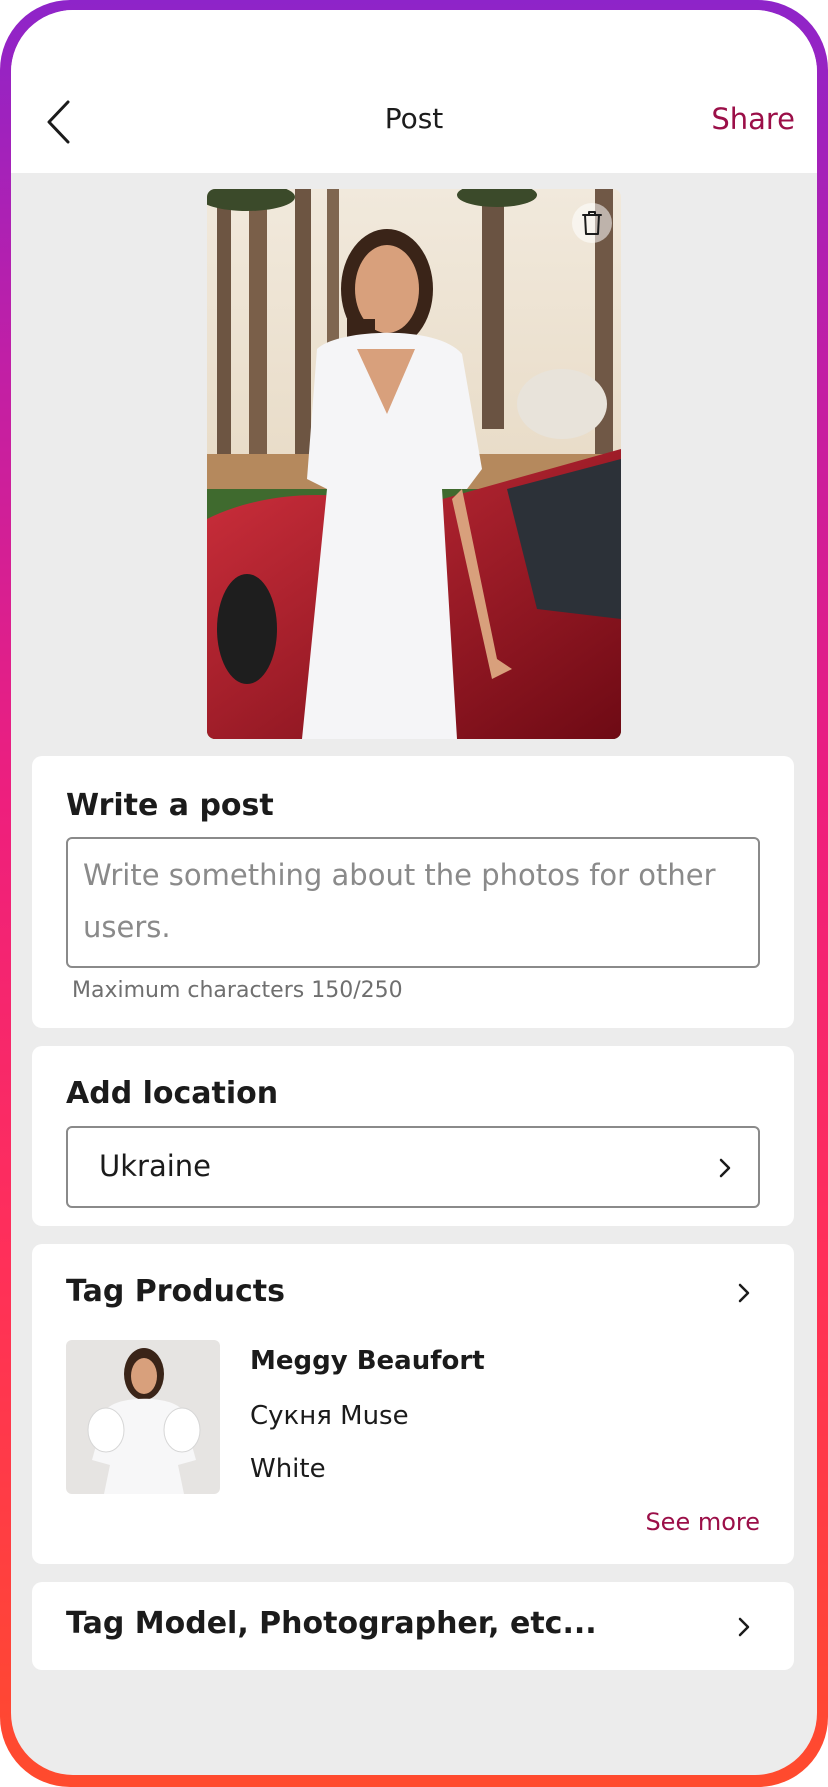 Image resolution: width=828 pixels, height=1787 pixels. Describe the element at coordinates (702, 1522) in the screenshot. I see `see-more-link: See more` at that location.